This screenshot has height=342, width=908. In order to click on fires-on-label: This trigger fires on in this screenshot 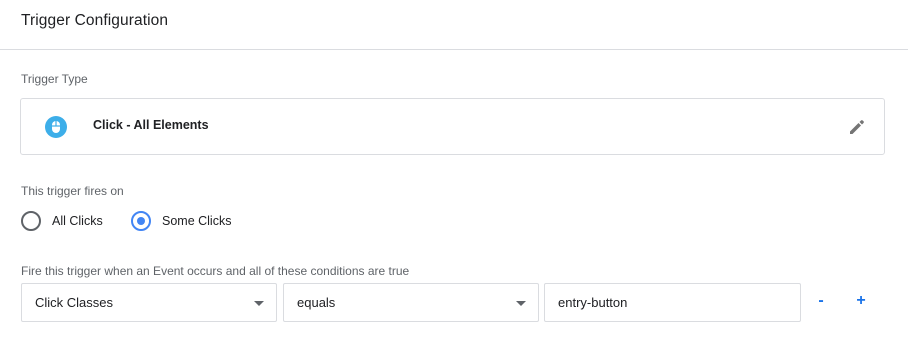, I will do `click(72, 191)`.